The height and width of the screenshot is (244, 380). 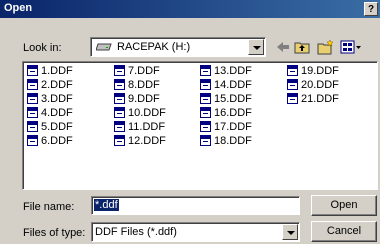 What do you see at coordinates (54, 233) in the screenshot?
I see `file-type-label: Files of type:` at bounding box center [54, 233].